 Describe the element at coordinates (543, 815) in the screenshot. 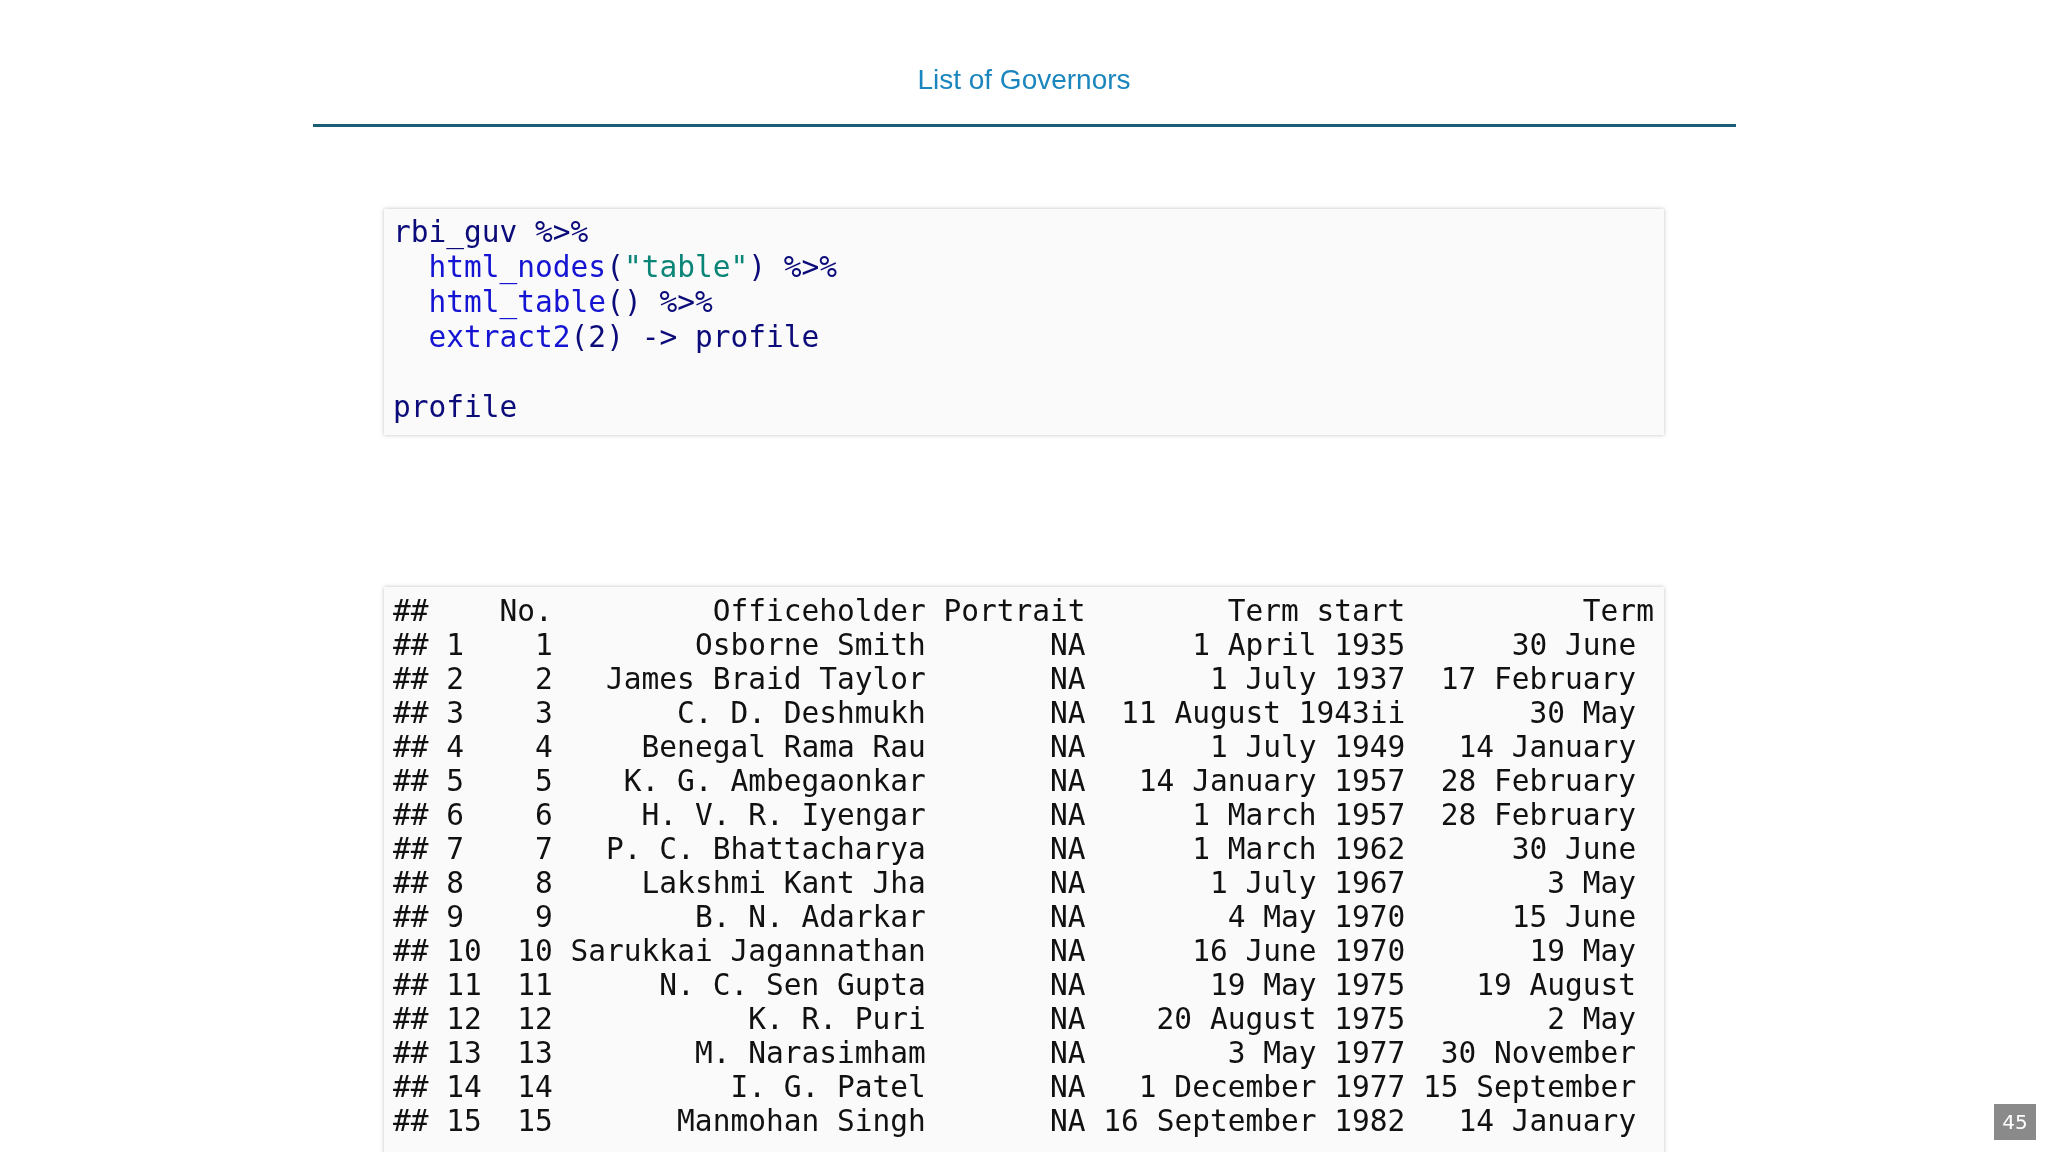

I see `table-cell-text: 6` at that location.